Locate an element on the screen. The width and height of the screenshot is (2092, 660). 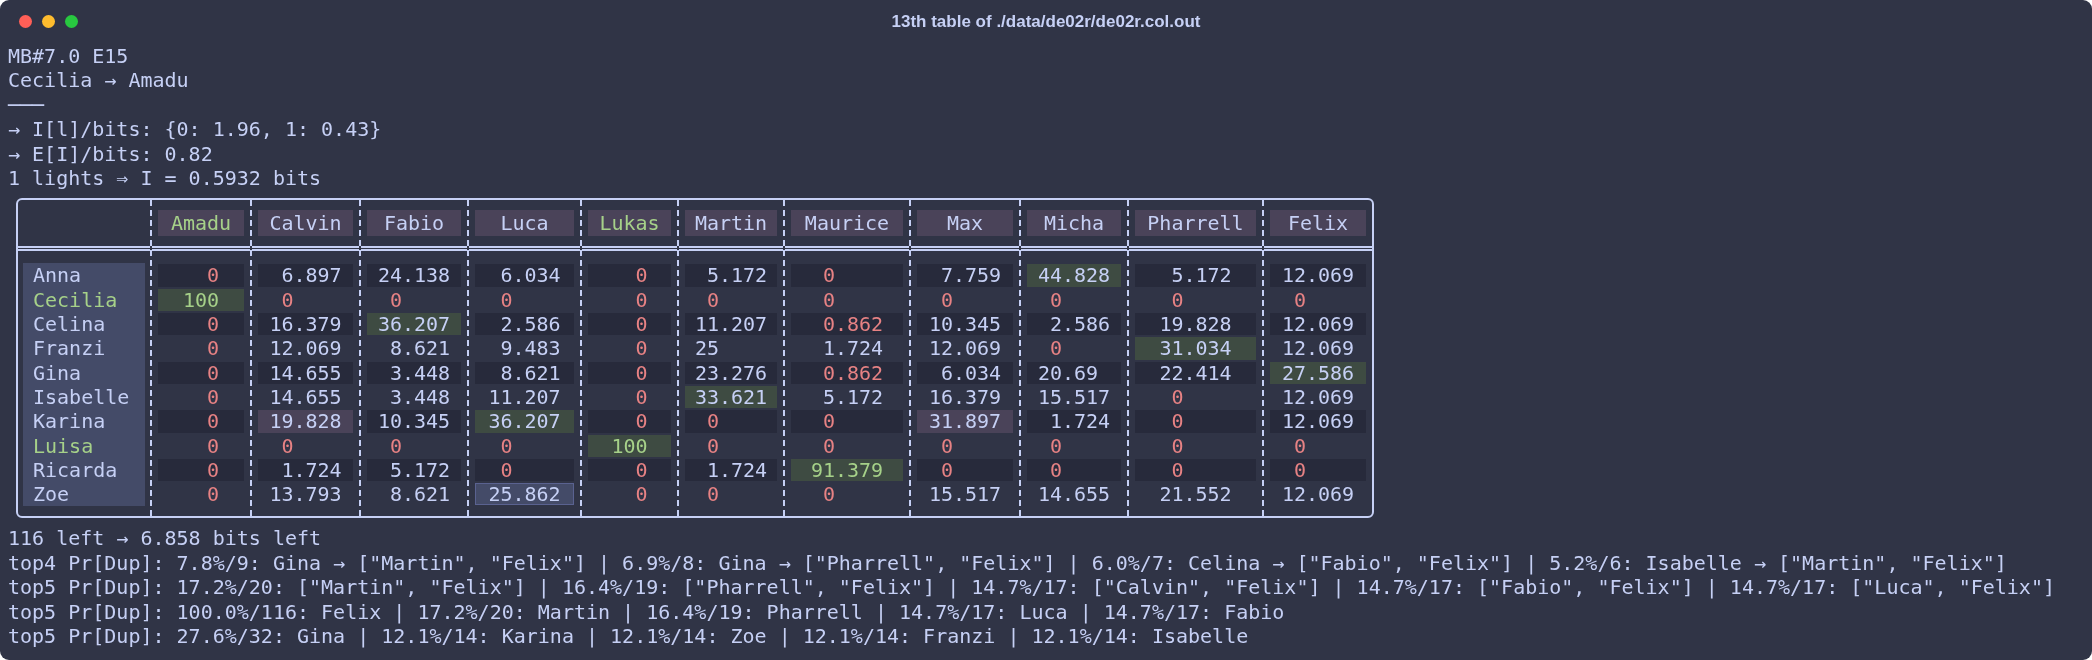
row-label: Zoe is located at coordinates (52, 494).